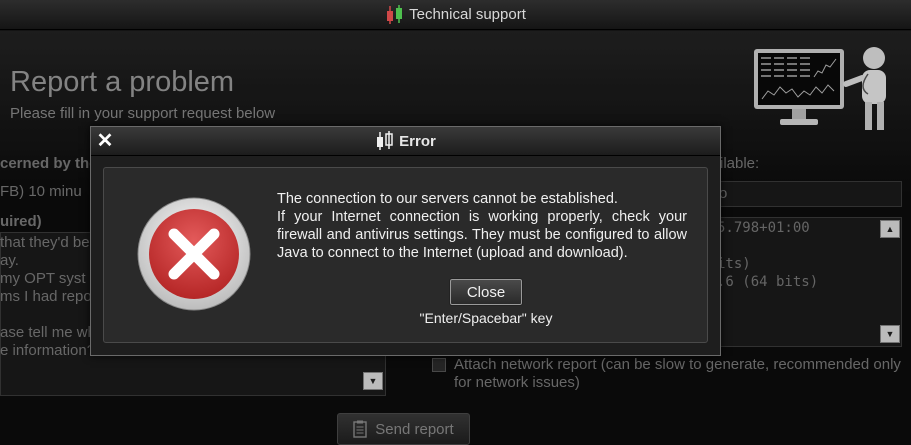  I want to click on window-title: Technical support, so click(467, 14).